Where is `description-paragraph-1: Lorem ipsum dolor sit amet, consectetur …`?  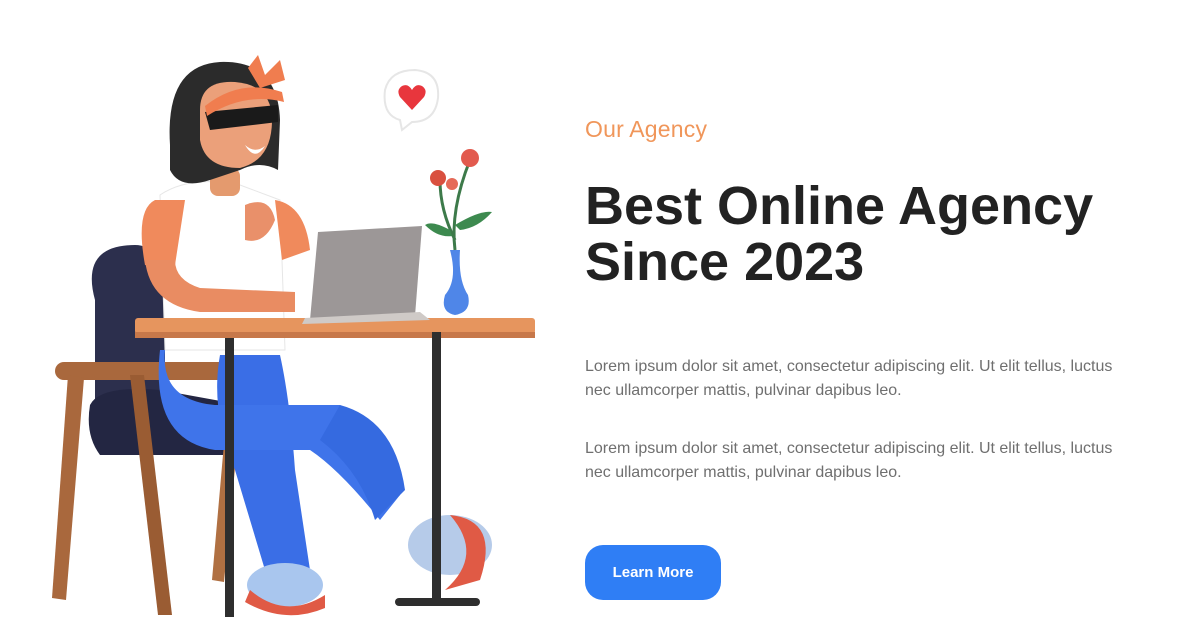
description-paragraph-1: Lorem ipsum dolor sit amet, consectetur … is located at coordinates (849, 378).